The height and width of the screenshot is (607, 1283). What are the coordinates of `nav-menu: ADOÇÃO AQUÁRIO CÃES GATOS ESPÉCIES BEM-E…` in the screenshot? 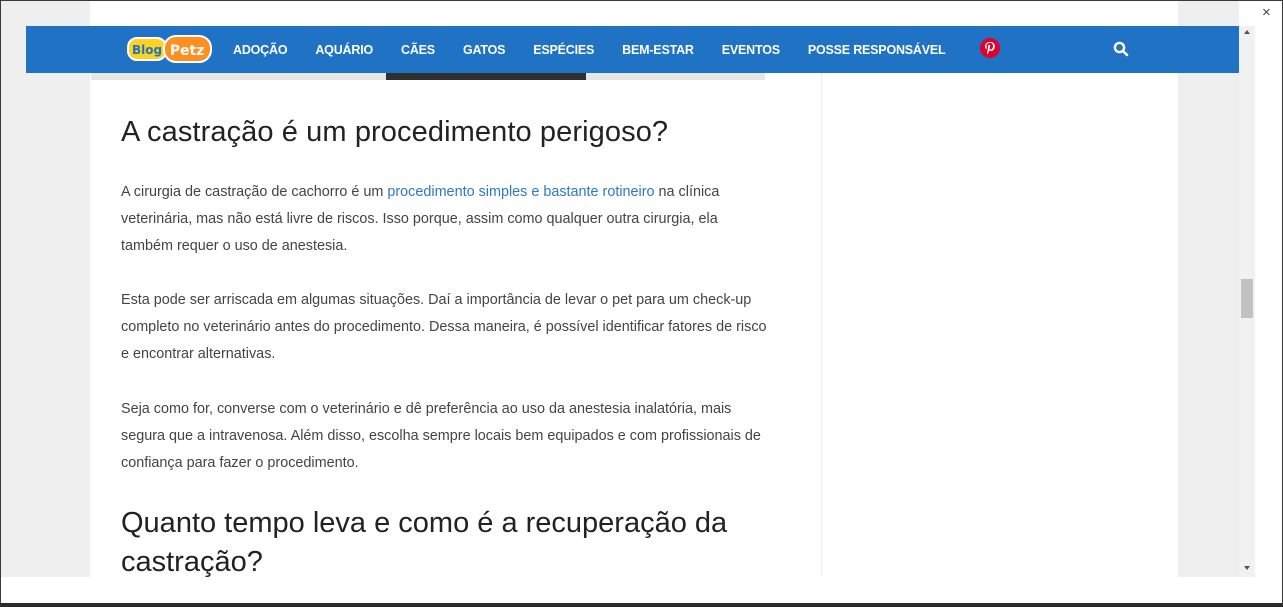 It's located at (603, 49).